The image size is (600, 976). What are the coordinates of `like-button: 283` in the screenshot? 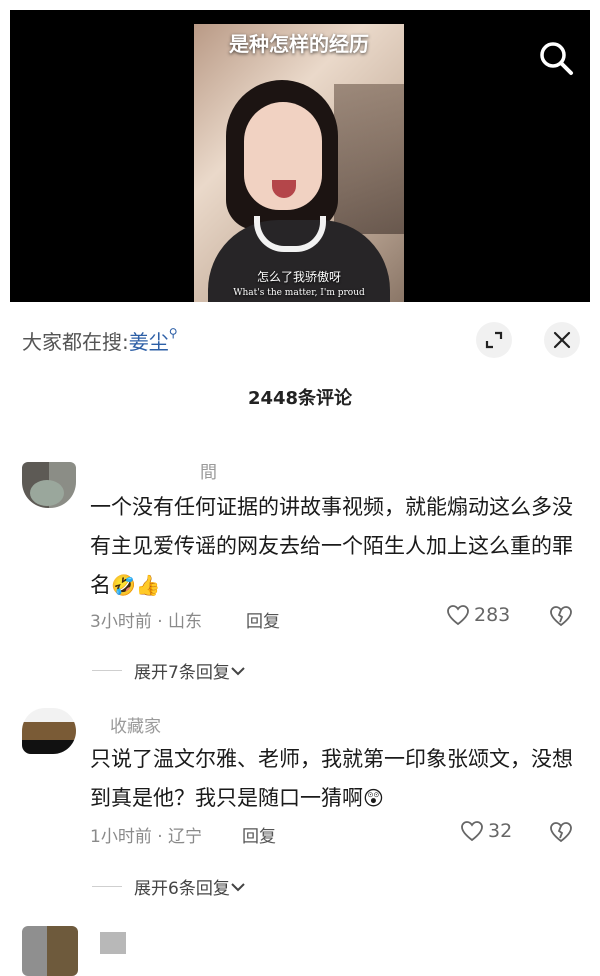 It's located at (478, 615).